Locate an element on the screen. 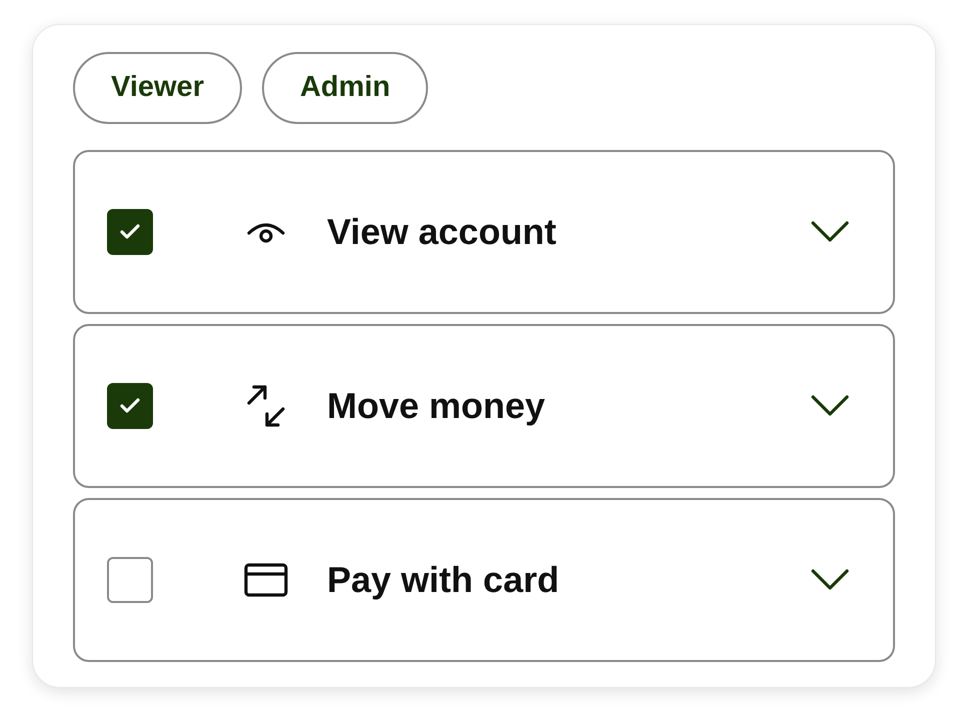 This screenshot has width=968, height=712. permission-label: Move money is located at coordinates (436, 406).